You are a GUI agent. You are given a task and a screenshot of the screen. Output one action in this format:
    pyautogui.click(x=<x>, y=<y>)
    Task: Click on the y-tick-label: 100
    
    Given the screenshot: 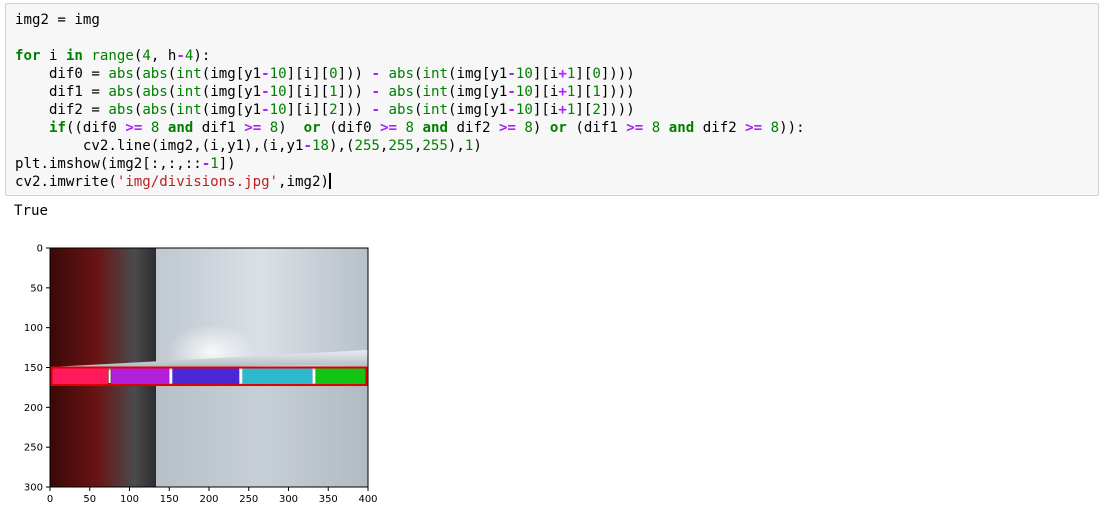 What is the action you would take?
    pyautogui.click(x=33, y=328)
    